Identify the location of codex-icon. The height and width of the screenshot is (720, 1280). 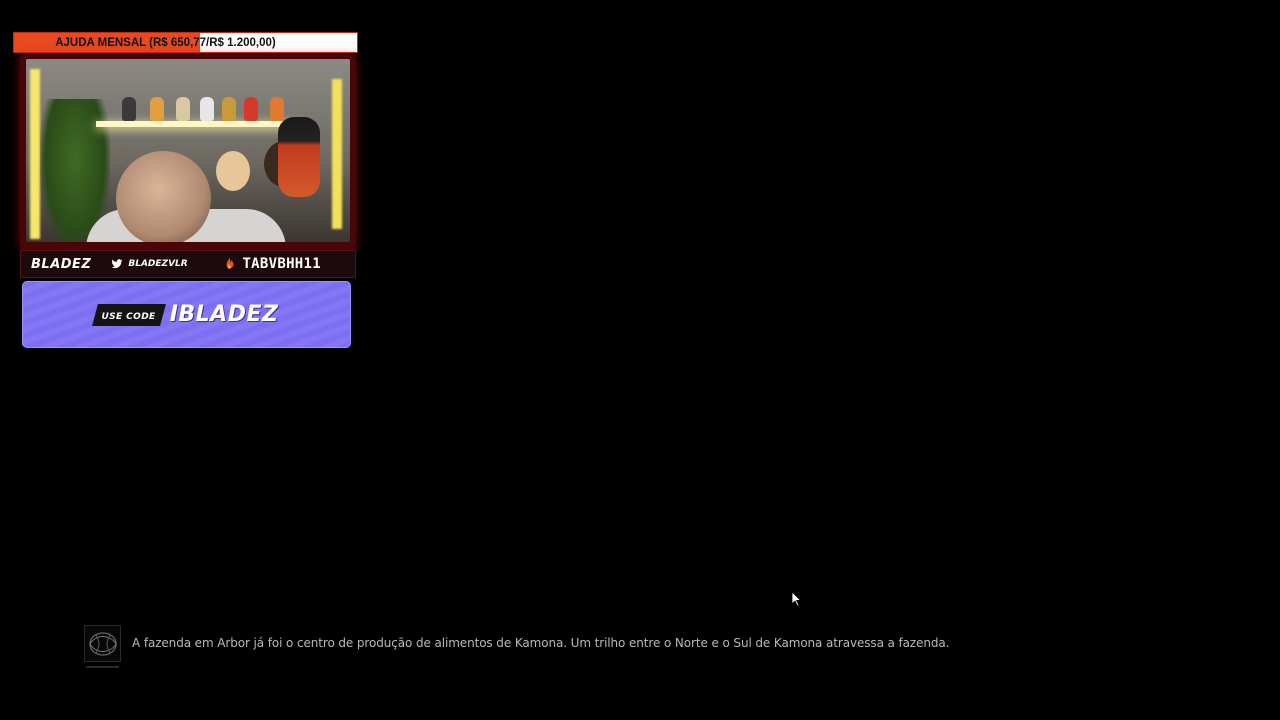
(102, 643).